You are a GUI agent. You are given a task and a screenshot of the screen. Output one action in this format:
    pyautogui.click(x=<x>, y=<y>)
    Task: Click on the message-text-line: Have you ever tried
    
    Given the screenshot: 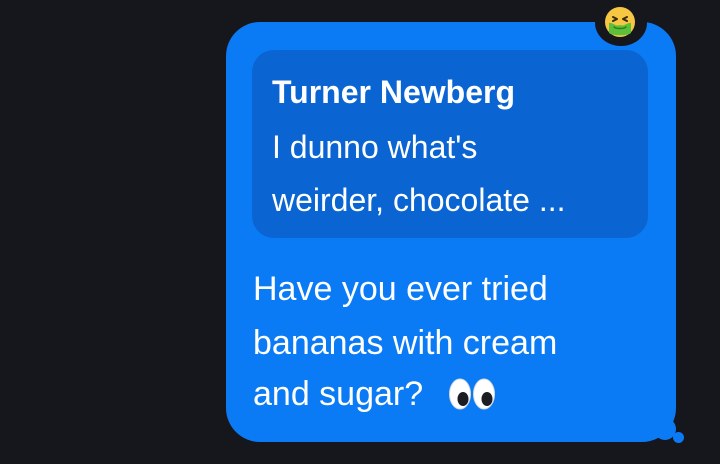 What is the action you would take?
    pyautogui.click(x=400, y=289)
    